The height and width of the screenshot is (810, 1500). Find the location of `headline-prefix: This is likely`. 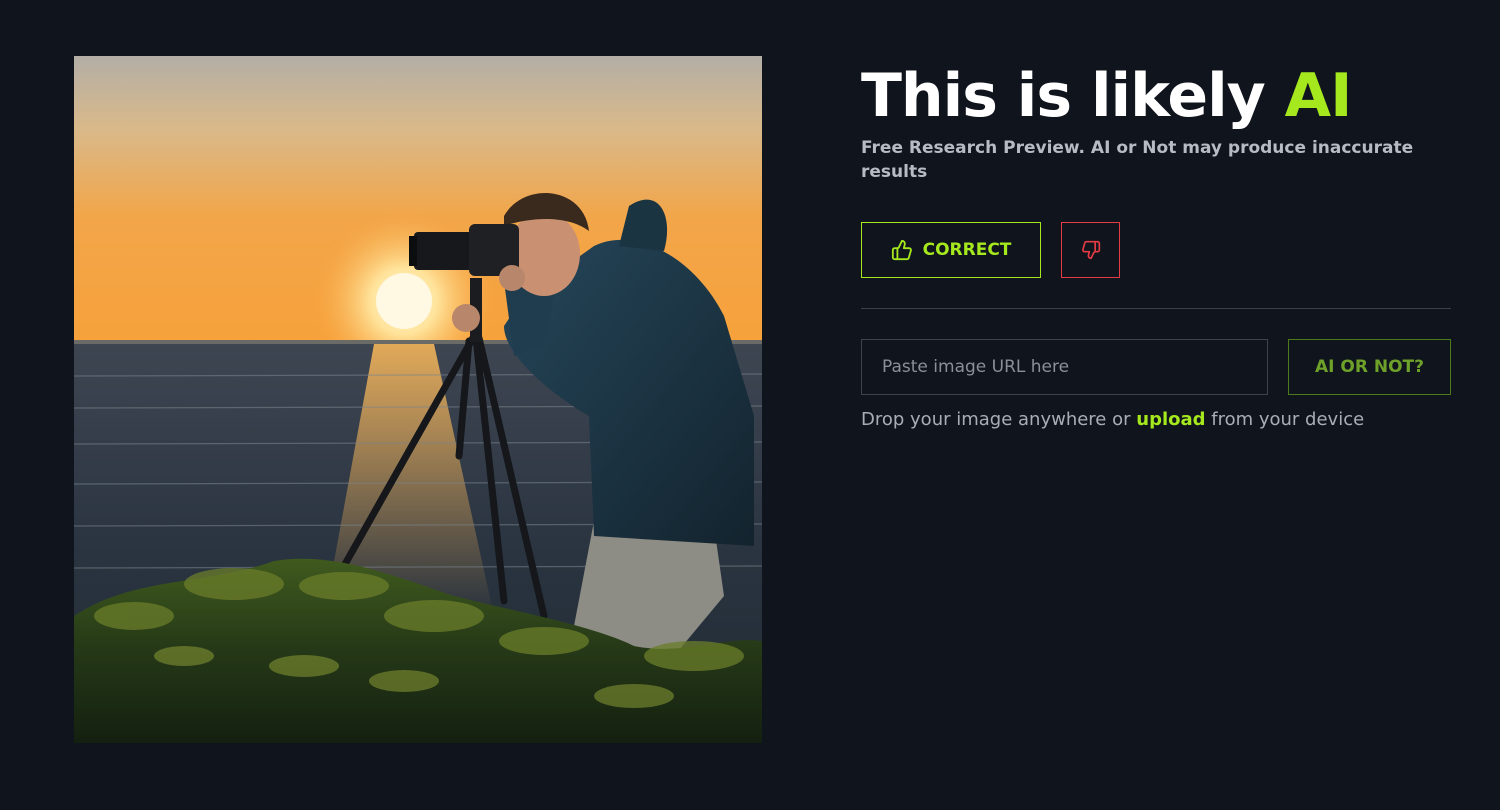

headline-prefix: This is likely is located at coordinates (1073, 96).